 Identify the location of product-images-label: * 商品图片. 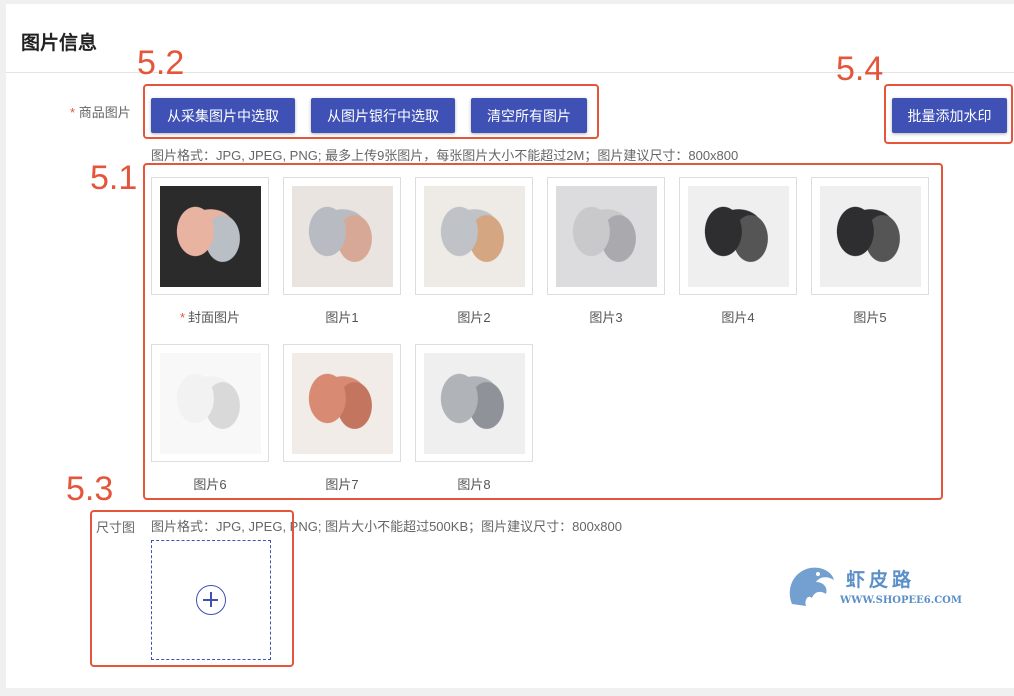
(100, 111).